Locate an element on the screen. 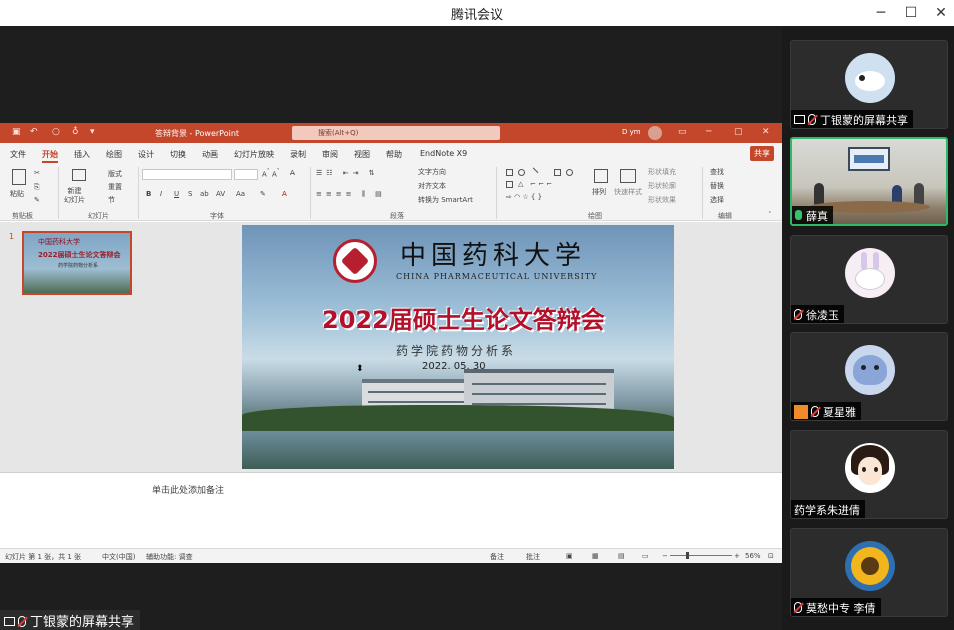 This screenshot has height=630, width=954. shape-arrow-icon: ⇨ ◠ ☆ { } is located at coordinates (524, 197).